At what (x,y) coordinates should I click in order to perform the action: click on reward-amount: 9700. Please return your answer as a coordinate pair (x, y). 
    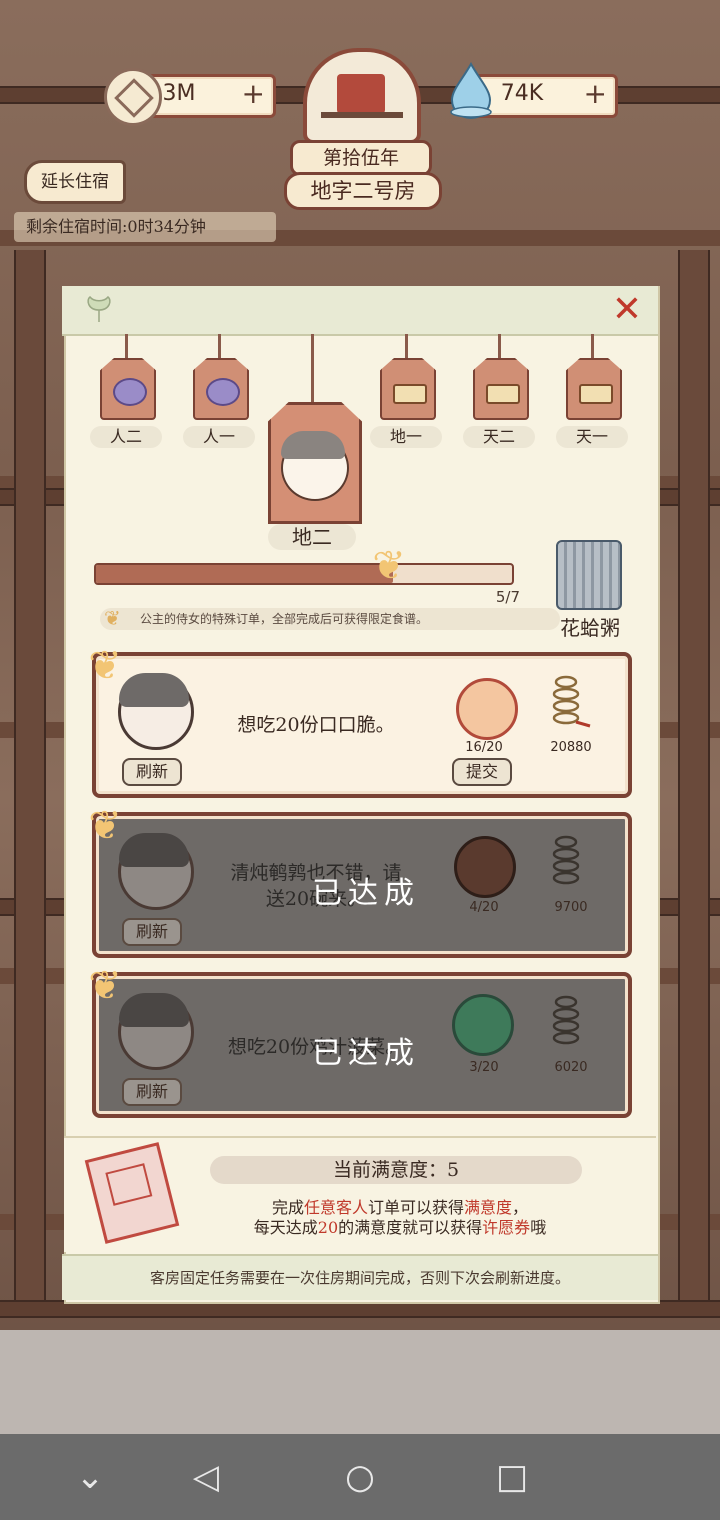
    Looking at the image, I should click on (571, 907).